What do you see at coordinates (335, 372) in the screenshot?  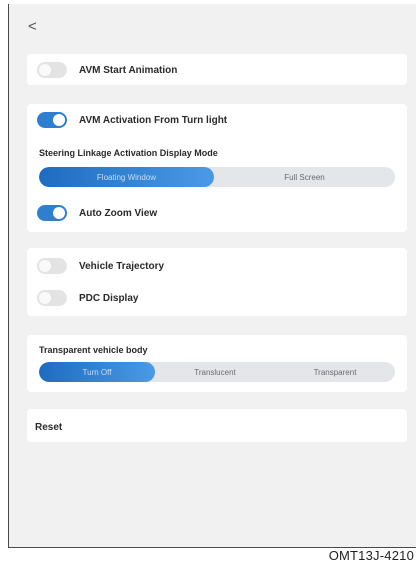 I see `transparent-body-transparent: Transparent` at bounding box center [335, 372].